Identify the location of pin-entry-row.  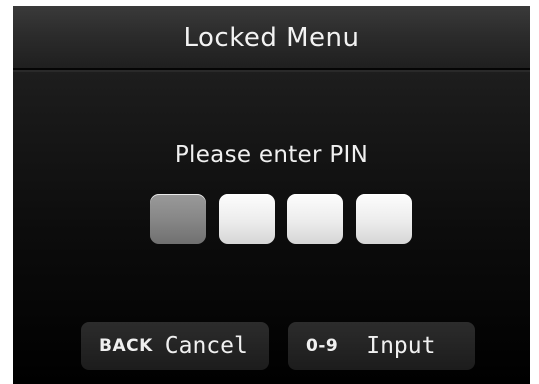
(281, 220).